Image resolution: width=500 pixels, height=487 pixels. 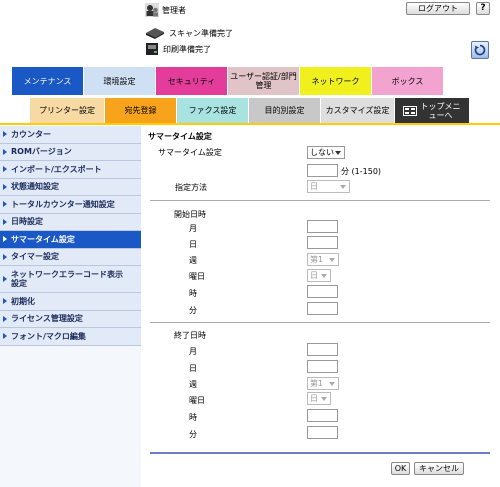 What do you see at coordinates (322, 366) in the screenshot?
I see `end-day-input` at bounding box center [322, 366].